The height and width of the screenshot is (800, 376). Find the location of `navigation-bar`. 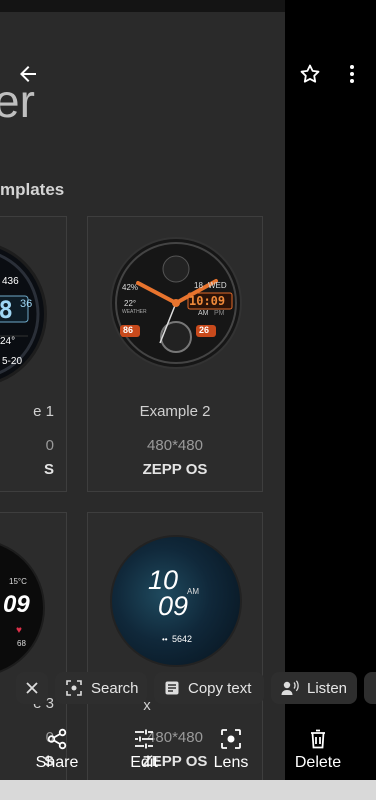

navigation-bar is located at coordinates (188, 790).